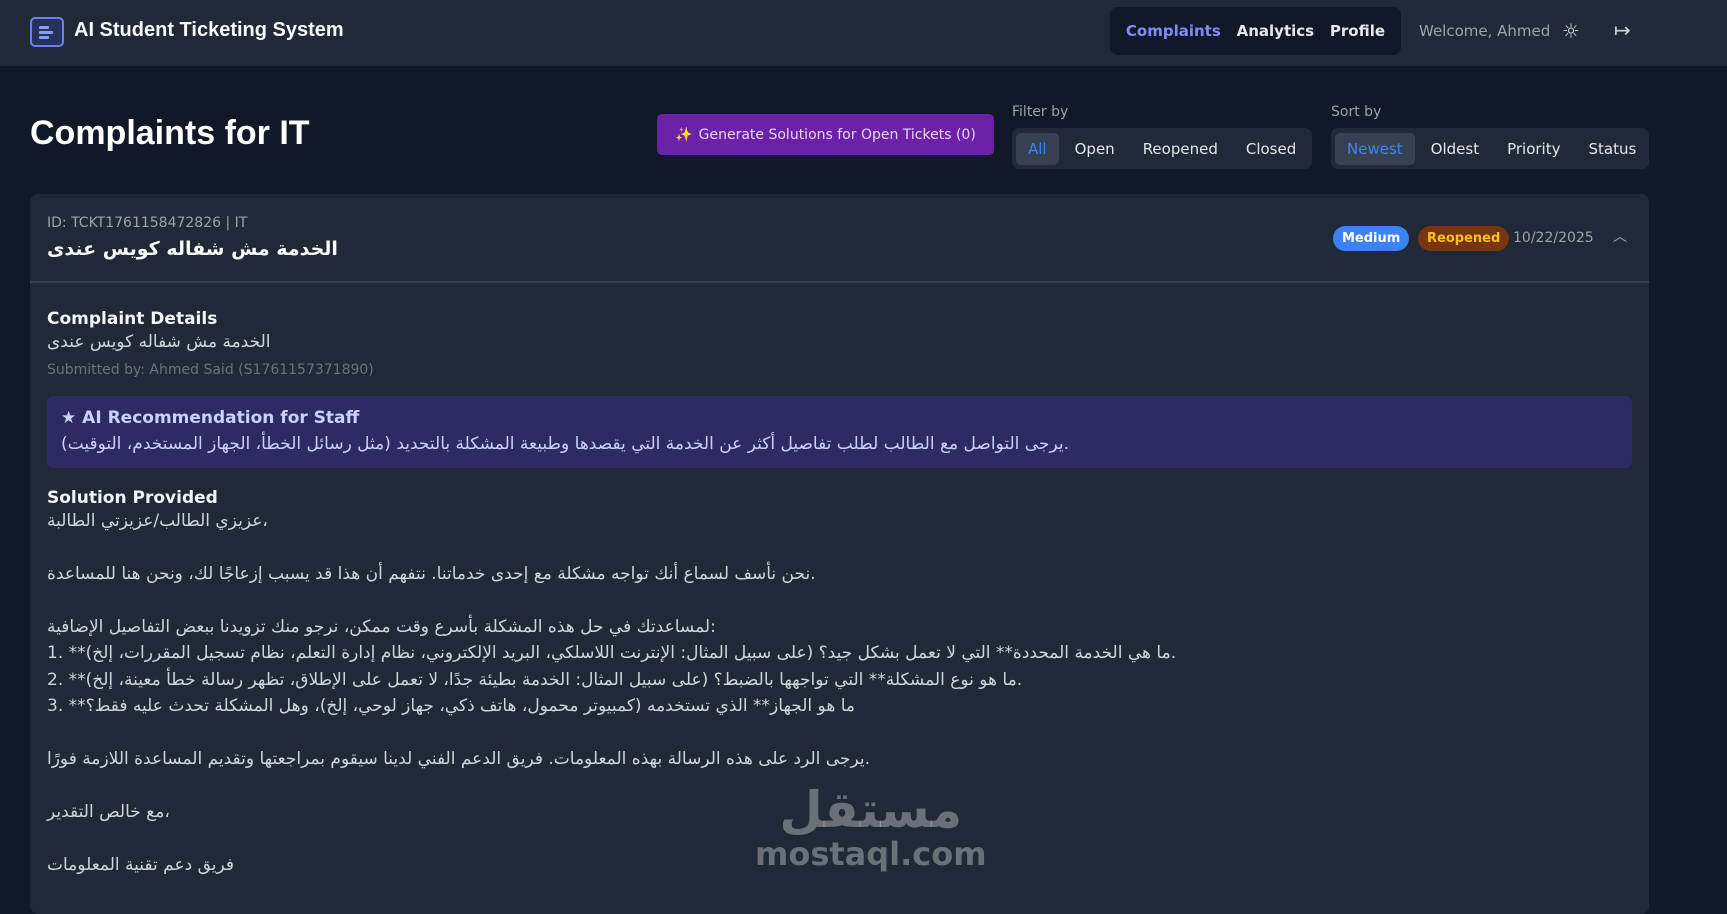 Image resolution: width=1727 pixels, height=914 pixels. What do you see at coordinates (837, 134) in the screenshot?
I see `generate-solutions-label: Generate Solutions for Open Tickets (0)` at bounding box center [837, 134].